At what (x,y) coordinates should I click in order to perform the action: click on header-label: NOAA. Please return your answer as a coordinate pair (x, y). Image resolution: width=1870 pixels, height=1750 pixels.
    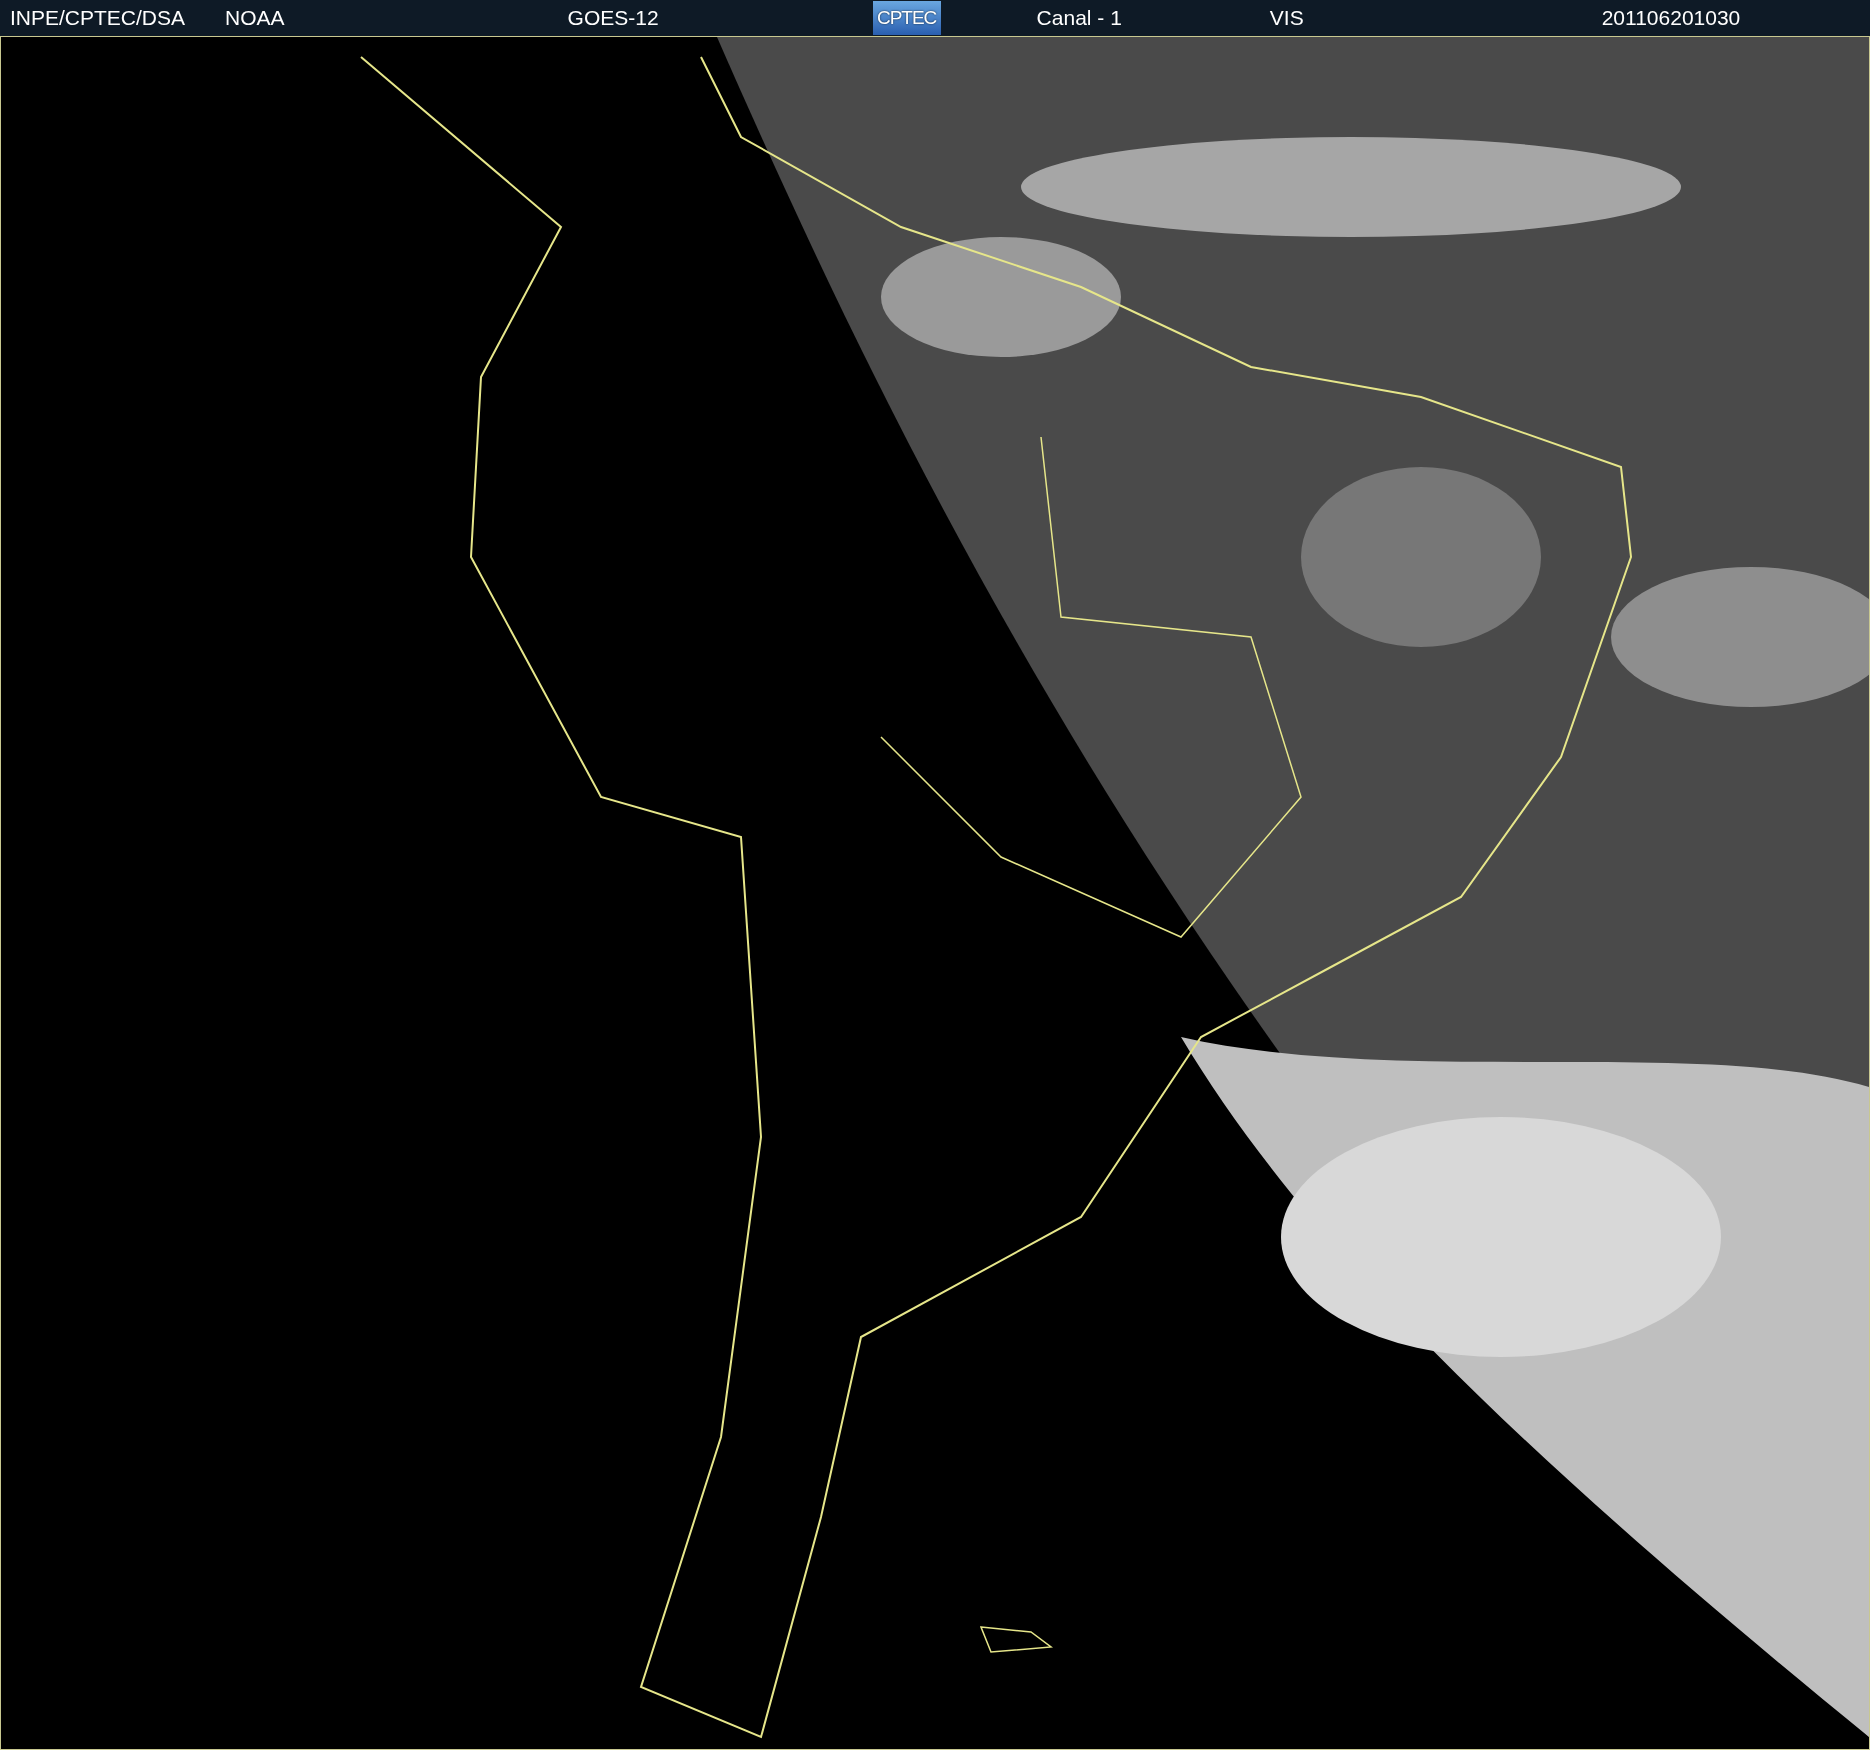
    Looking at the image, I should click on (255, 18).